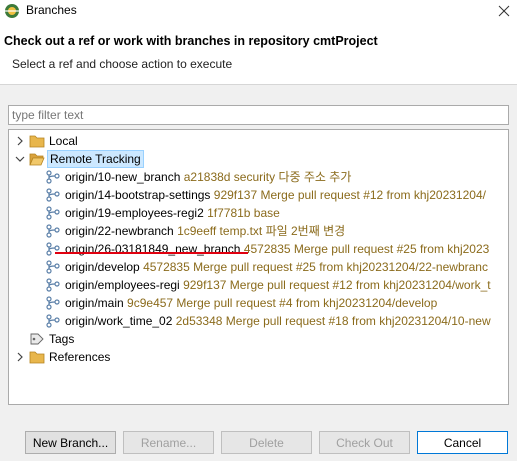 The width and height of the screenshot is (517, 461). I want to click on title-bar: Branches, so click(258, 11).